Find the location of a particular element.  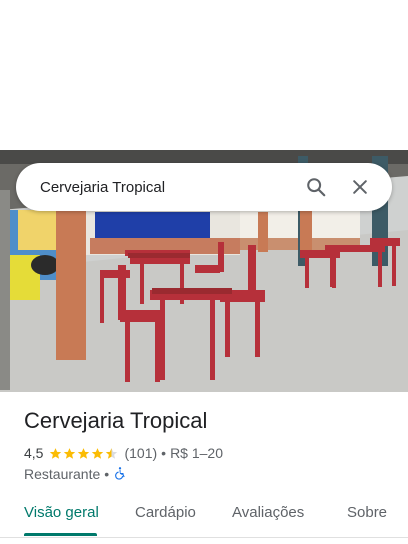

star-rating is located at coordinates (84, 453).